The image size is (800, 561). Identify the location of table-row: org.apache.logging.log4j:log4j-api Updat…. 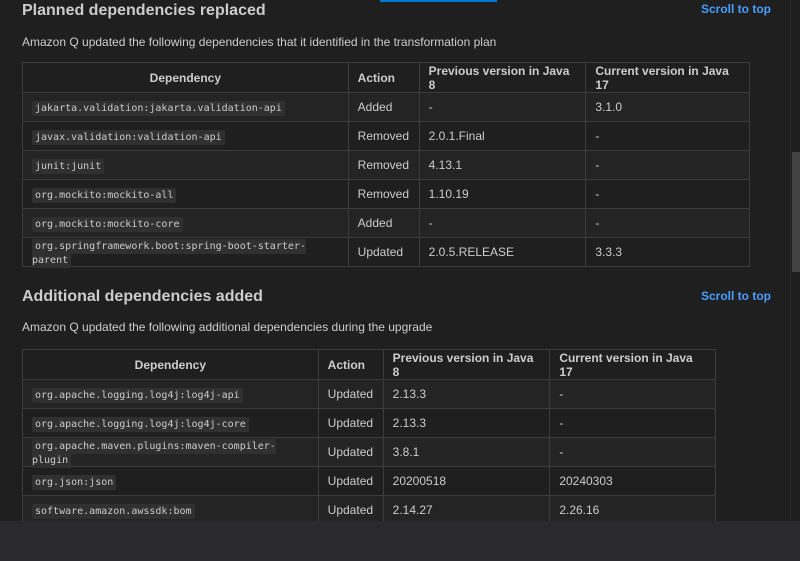
(369, 394).